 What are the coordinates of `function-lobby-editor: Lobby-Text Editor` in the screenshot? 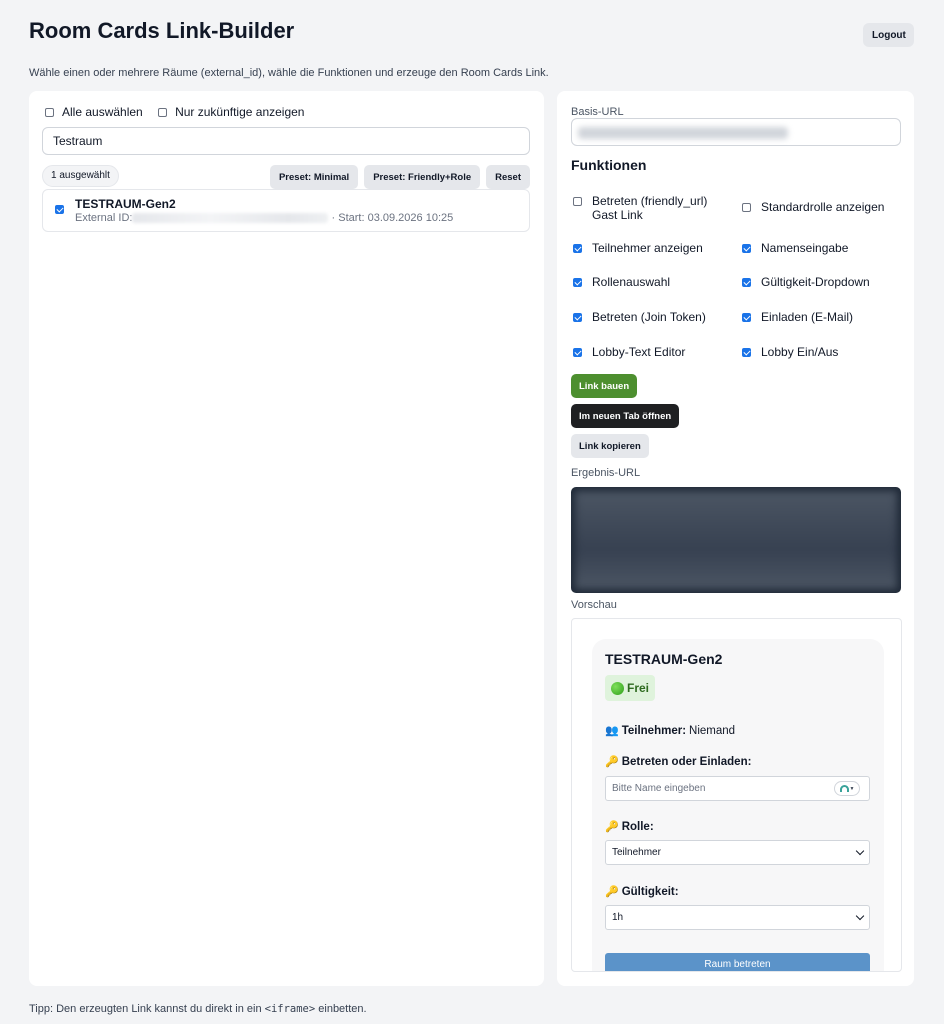 It's located at (629, 352).